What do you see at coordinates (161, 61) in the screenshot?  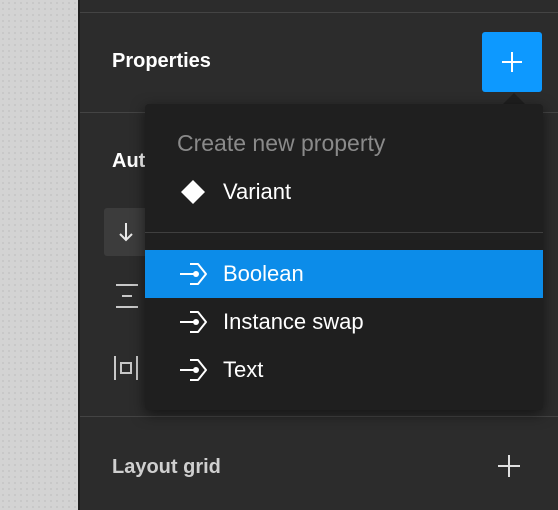 I see `properties-section-title: Properties` at bounding box center [161, 61].